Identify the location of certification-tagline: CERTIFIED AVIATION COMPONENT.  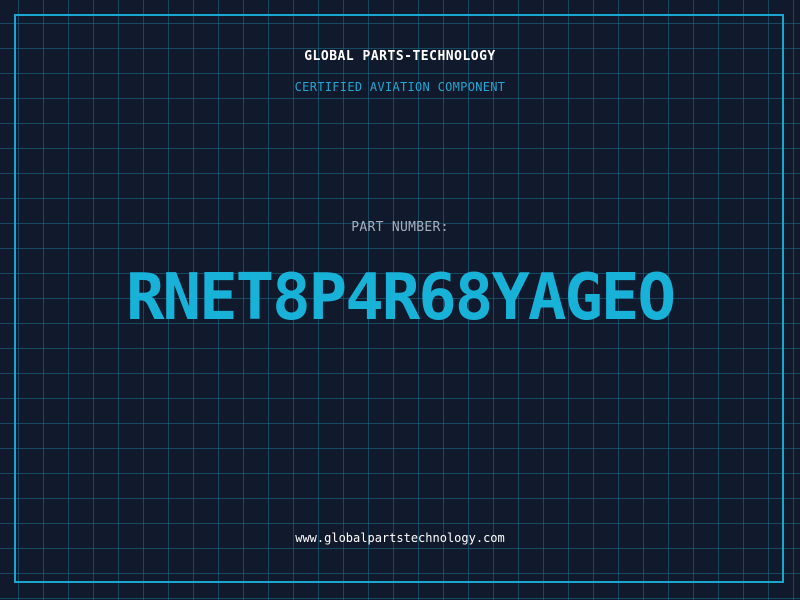
(400, 87).